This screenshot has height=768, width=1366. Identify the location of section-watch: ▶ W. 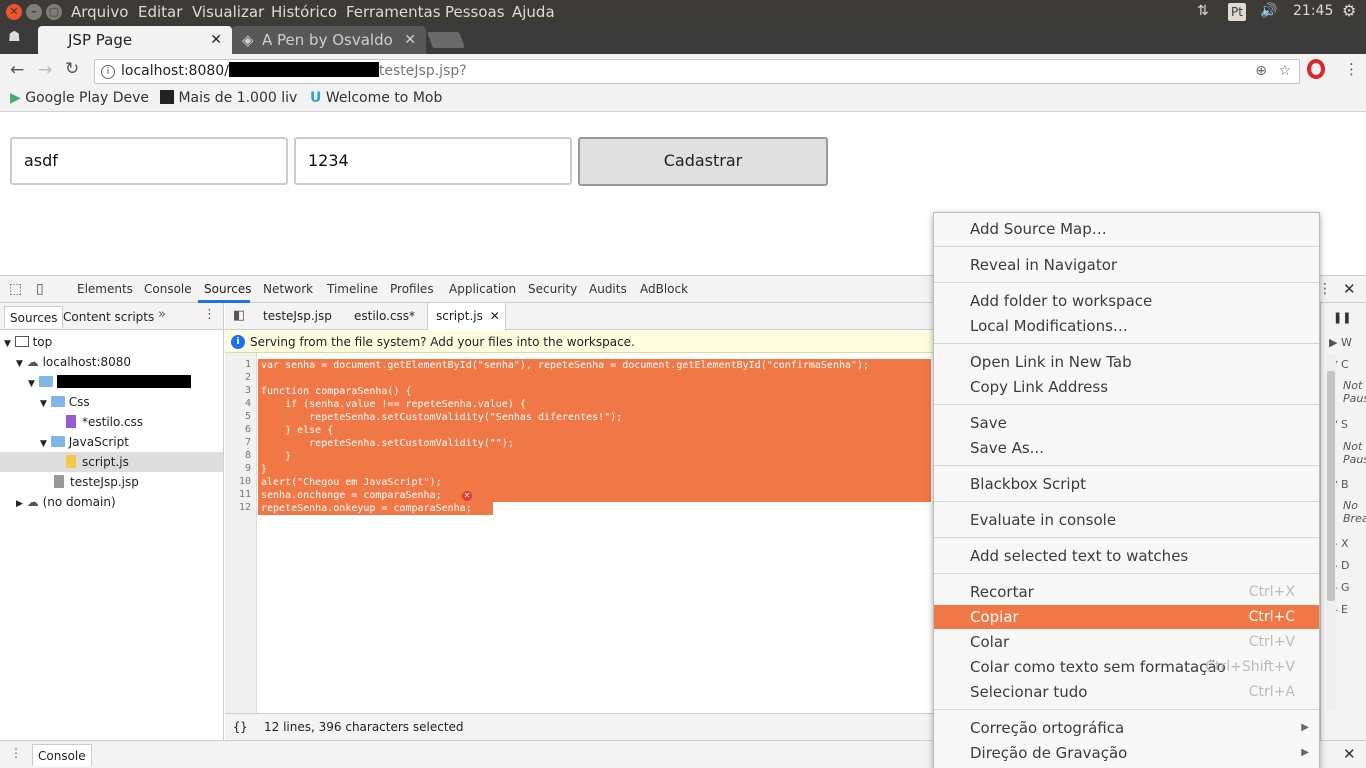
(1340, 342).